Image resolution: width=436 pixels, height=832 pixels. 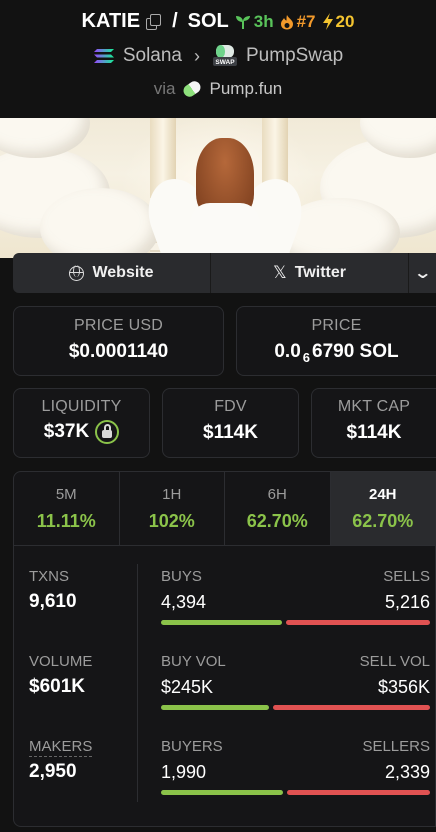 What do you see at coordinates (187, 687) in the screenshot?
I see `buy-volume-value: $245K` at bounding box center [187, 687].